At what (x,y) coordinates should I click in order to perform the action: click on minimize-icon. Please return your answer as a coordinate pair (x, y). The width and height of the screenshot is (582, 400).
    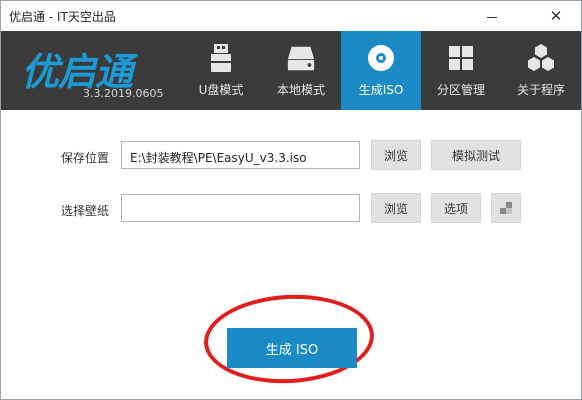
    Looking at the image, I should click on (492, 17).